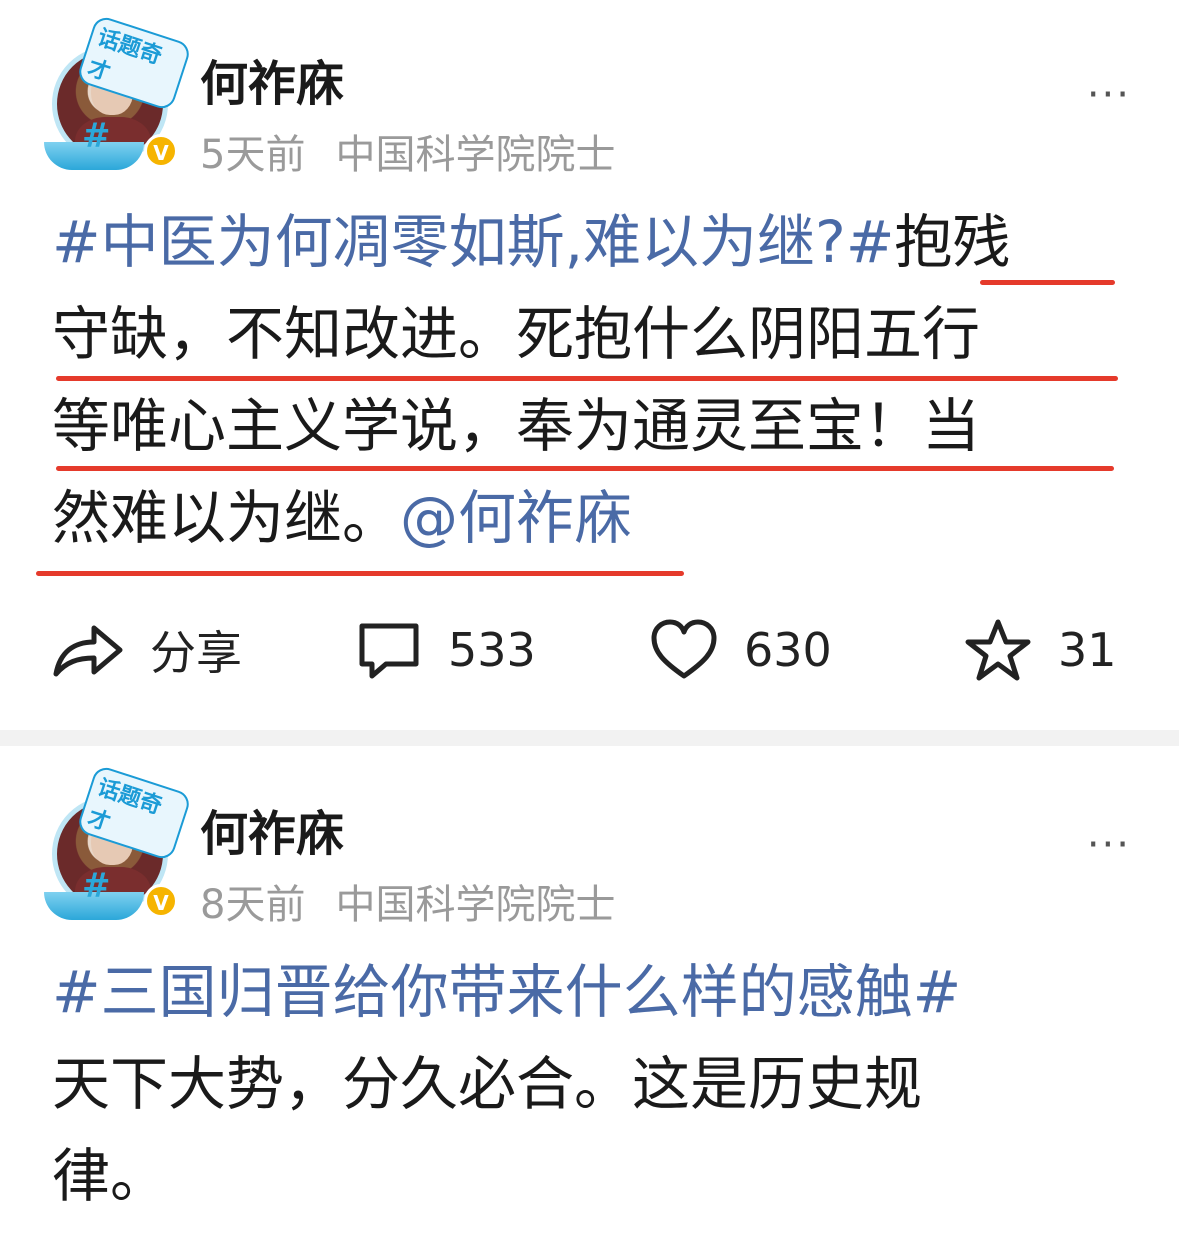 This screenshot has height=1239, width=1179. What do you see at coordinates (1040, 650) in the screenshot?
I see `favorite-button: 31` at bounding box center [1040, 650].